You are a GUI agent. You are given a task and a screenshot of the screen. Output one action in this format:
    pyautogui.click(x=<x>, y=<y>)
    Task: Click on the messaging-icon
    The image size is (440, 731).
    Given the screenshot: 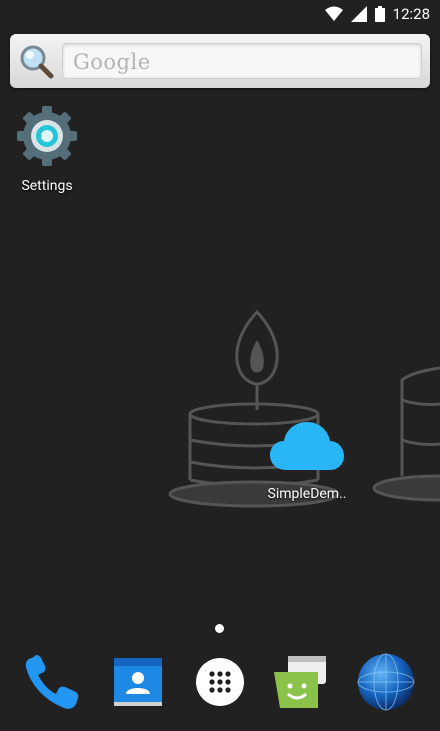 What is the action you would take?
    pyautogui.click(x=300, y=682)
    